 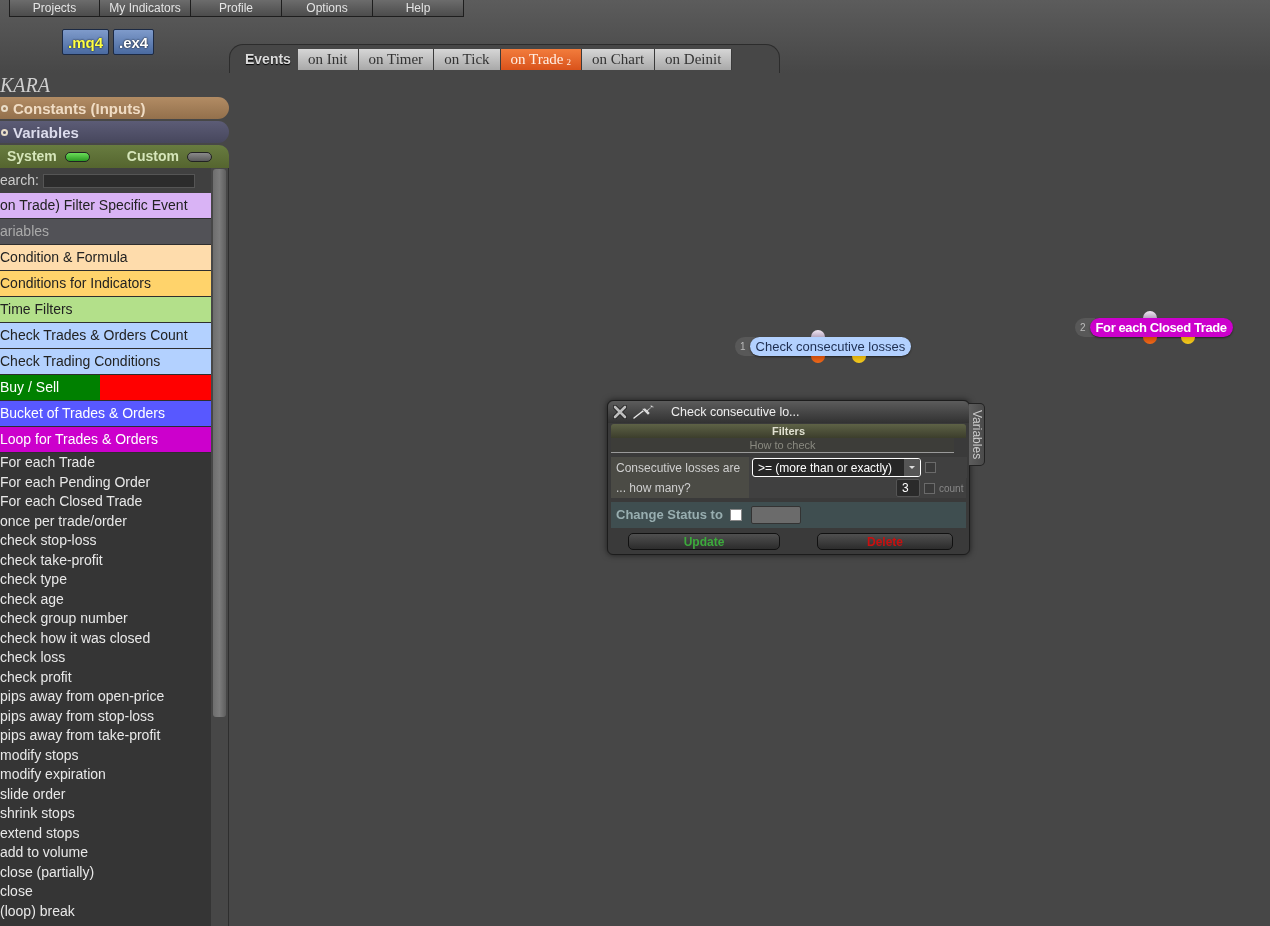 I want to click on subsection-header: How to check, so click(x=782, y=445).